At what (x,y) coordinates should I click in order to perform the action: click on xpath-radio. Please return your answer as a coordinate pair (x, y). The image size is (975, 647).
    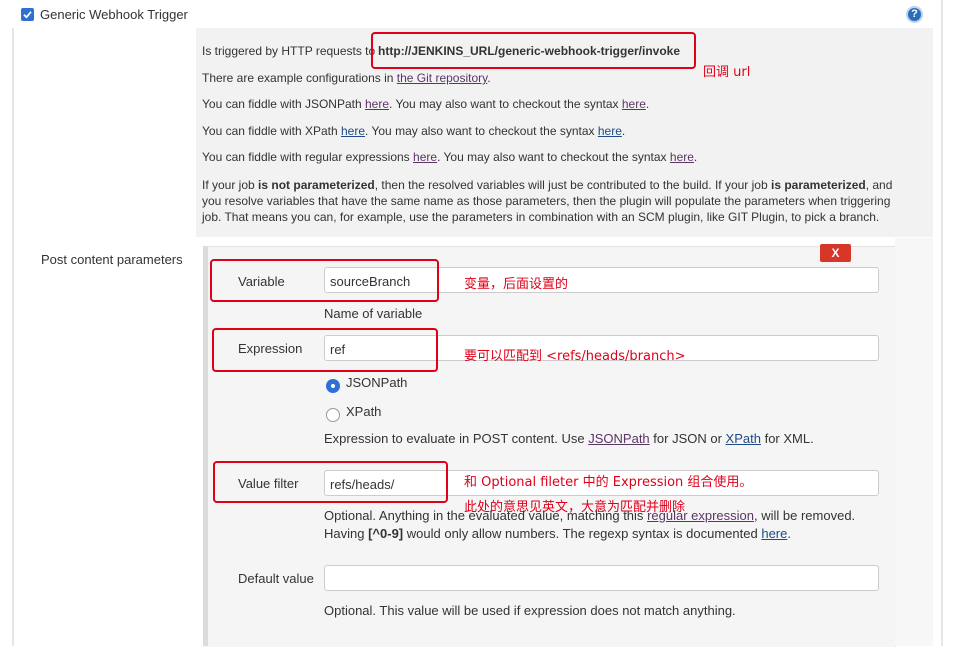
    Looking at the image, I should click on (333, 415).